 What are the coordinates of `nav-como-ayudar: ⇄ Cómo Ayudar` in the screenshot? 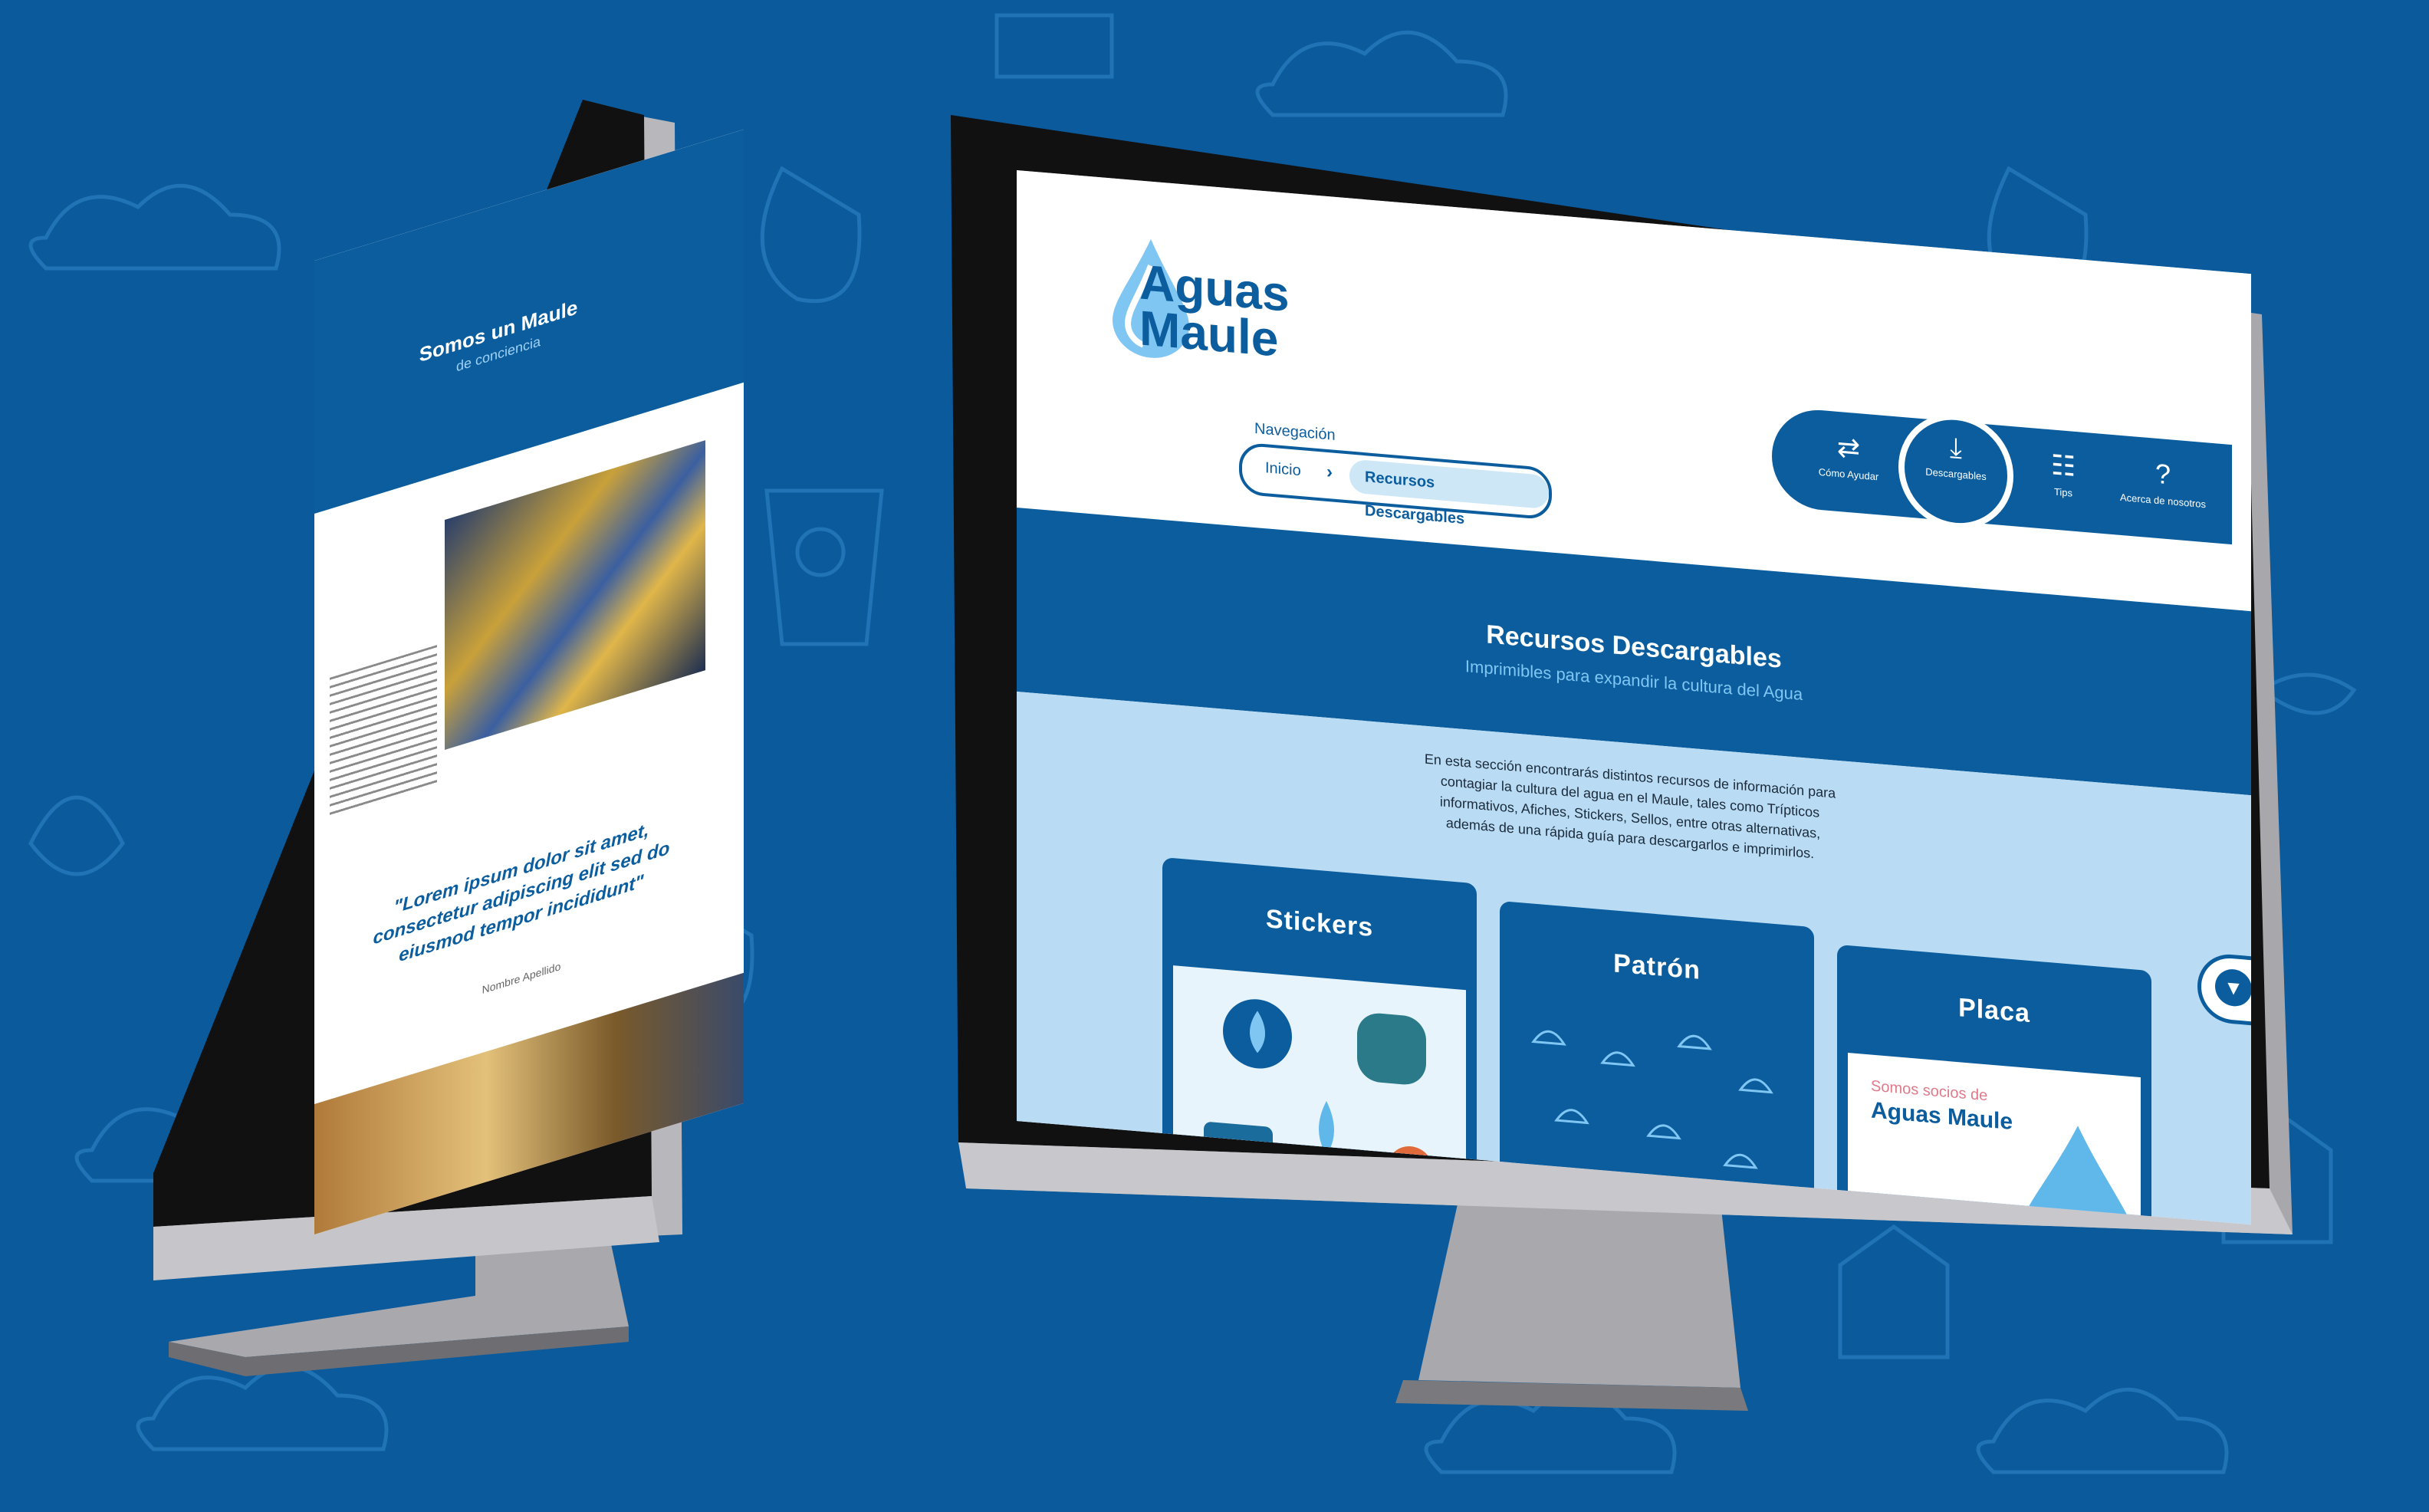 It's located at (1849, 466).